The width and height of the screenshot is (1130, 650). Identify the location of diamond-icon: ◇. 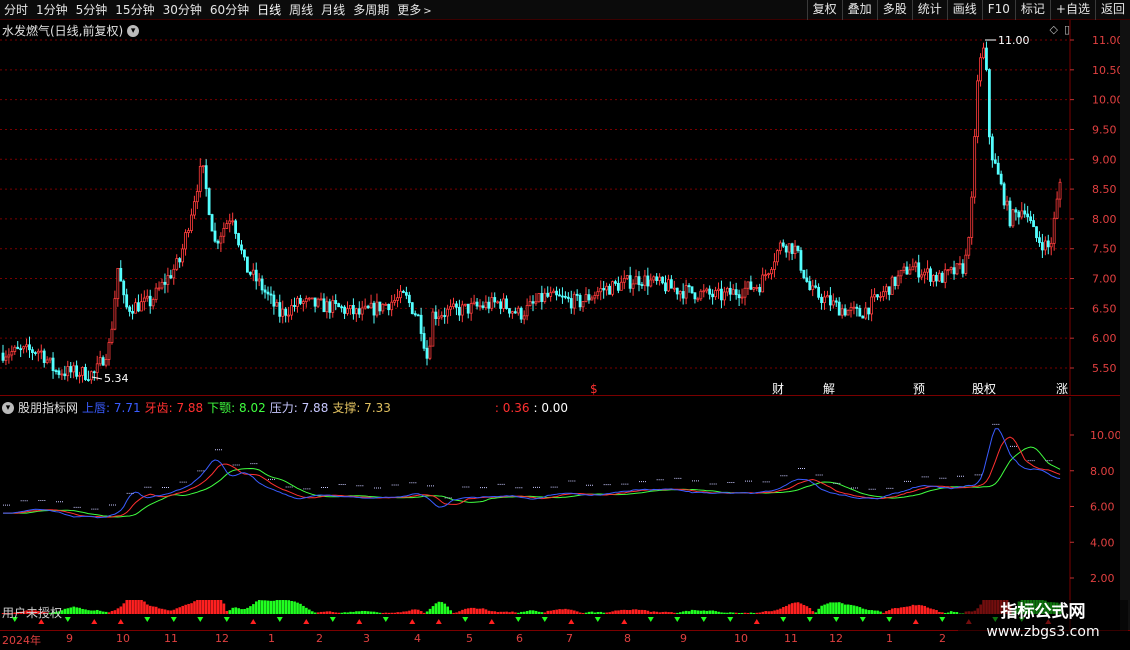
(1053, 29).